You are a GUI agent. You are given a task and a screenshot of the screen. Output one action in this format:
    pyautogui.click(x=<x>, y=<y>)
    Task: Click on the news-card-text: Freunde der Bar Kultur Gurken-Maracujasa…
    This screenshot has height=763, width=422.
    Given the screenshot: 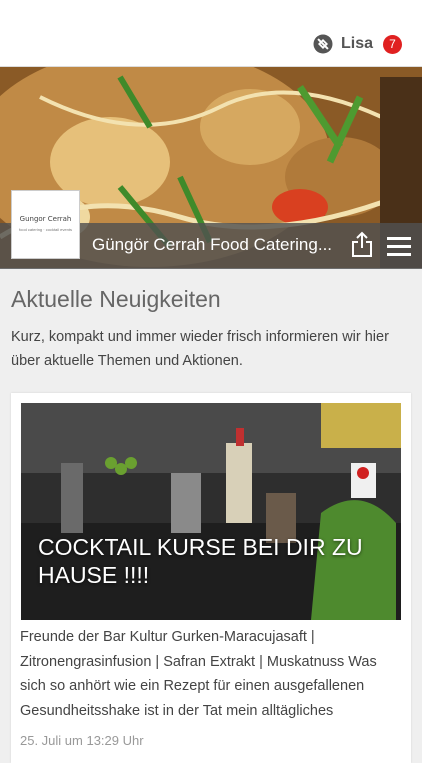 What is the action you would take?
    pyautogui.click(x=198, y=674)
    